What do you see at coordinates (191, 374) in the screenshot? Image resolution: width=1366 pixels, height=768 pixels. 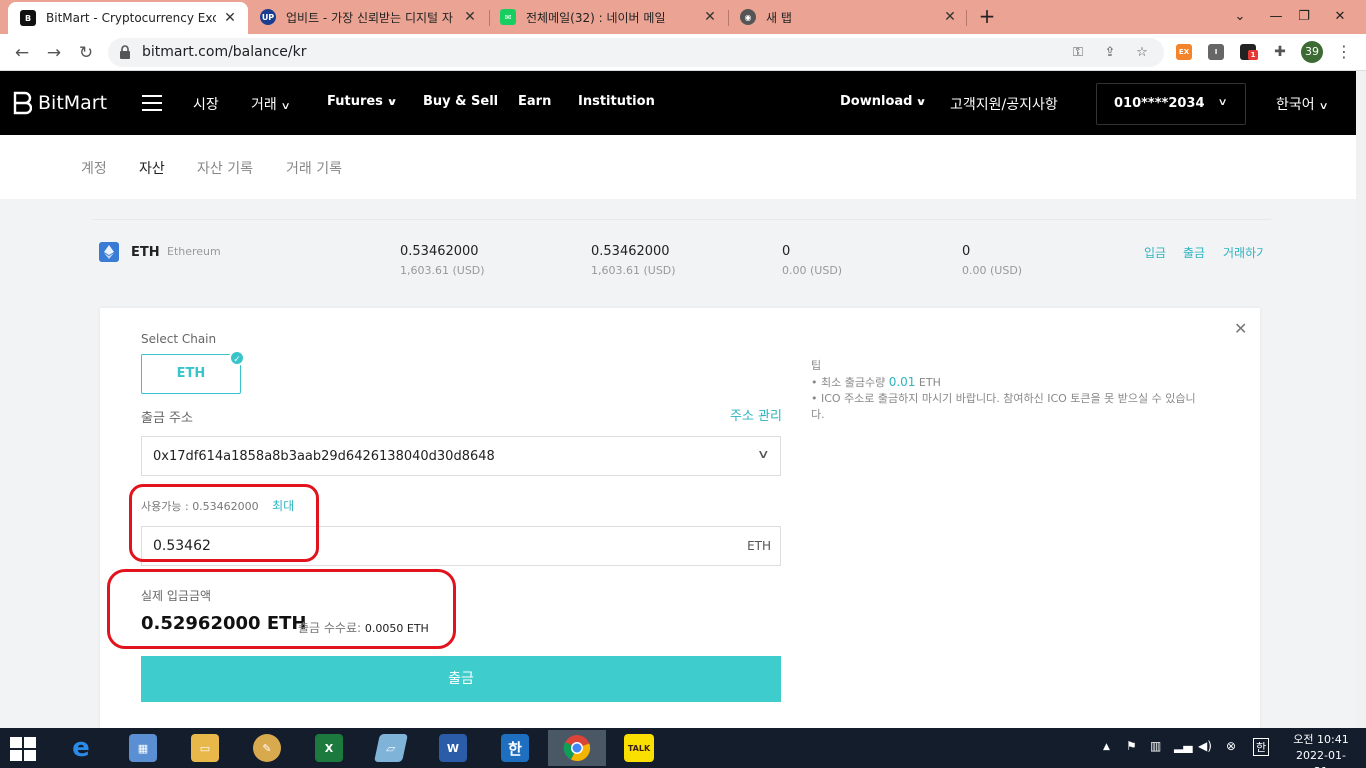 I see `chain-option-eth: ETH` at bounding box center [191, 374].